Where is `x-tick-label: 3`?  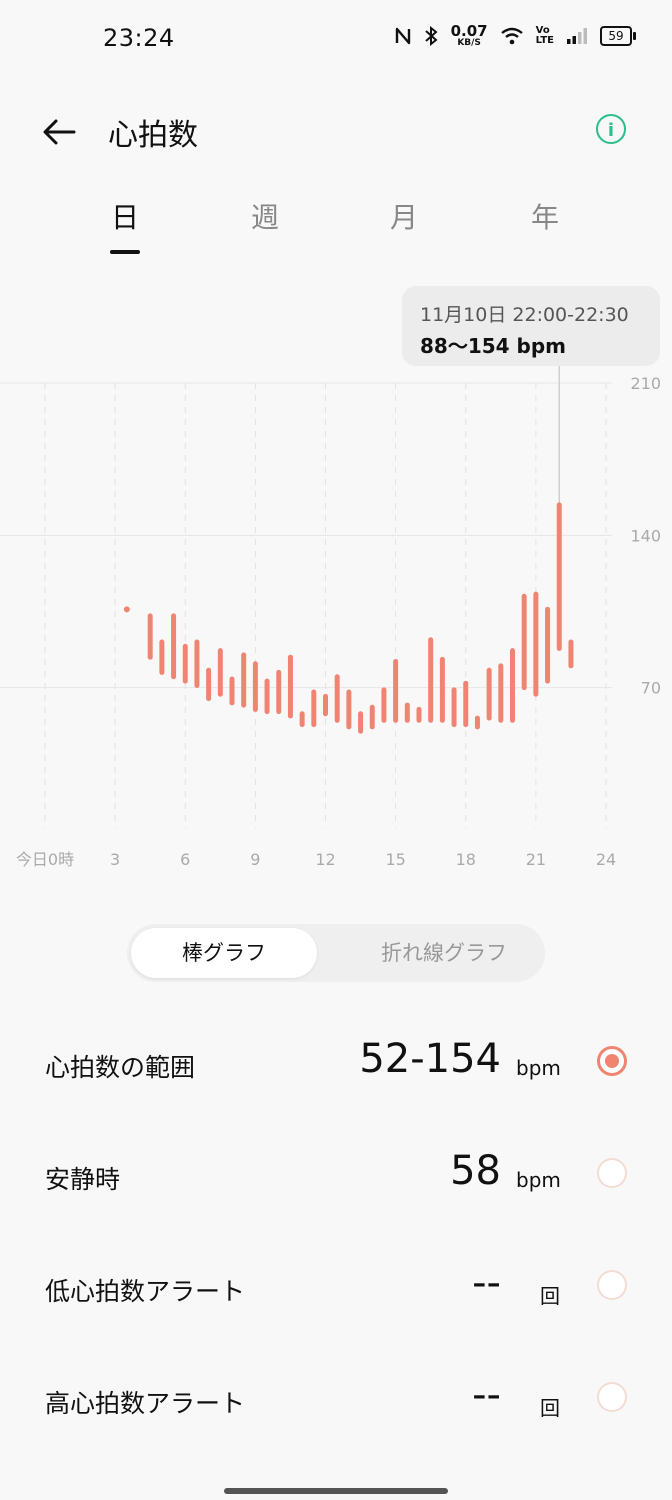 x-tick-label: 3 is located at coordinates (115, 859).